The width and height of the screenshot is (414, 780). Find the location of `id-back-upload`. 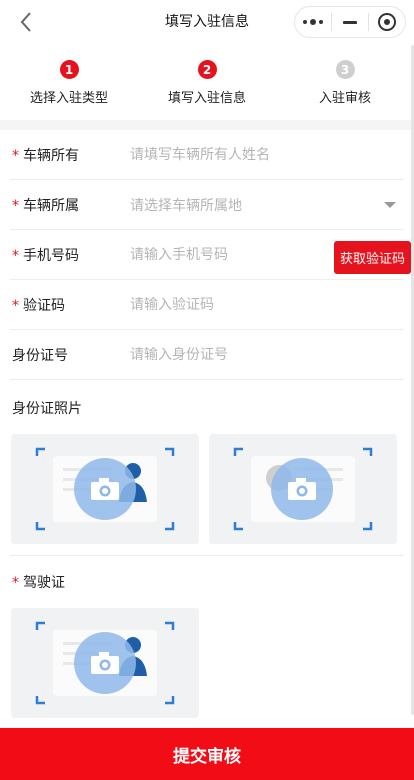

id-back-upload is located at coordinates (303, 489).